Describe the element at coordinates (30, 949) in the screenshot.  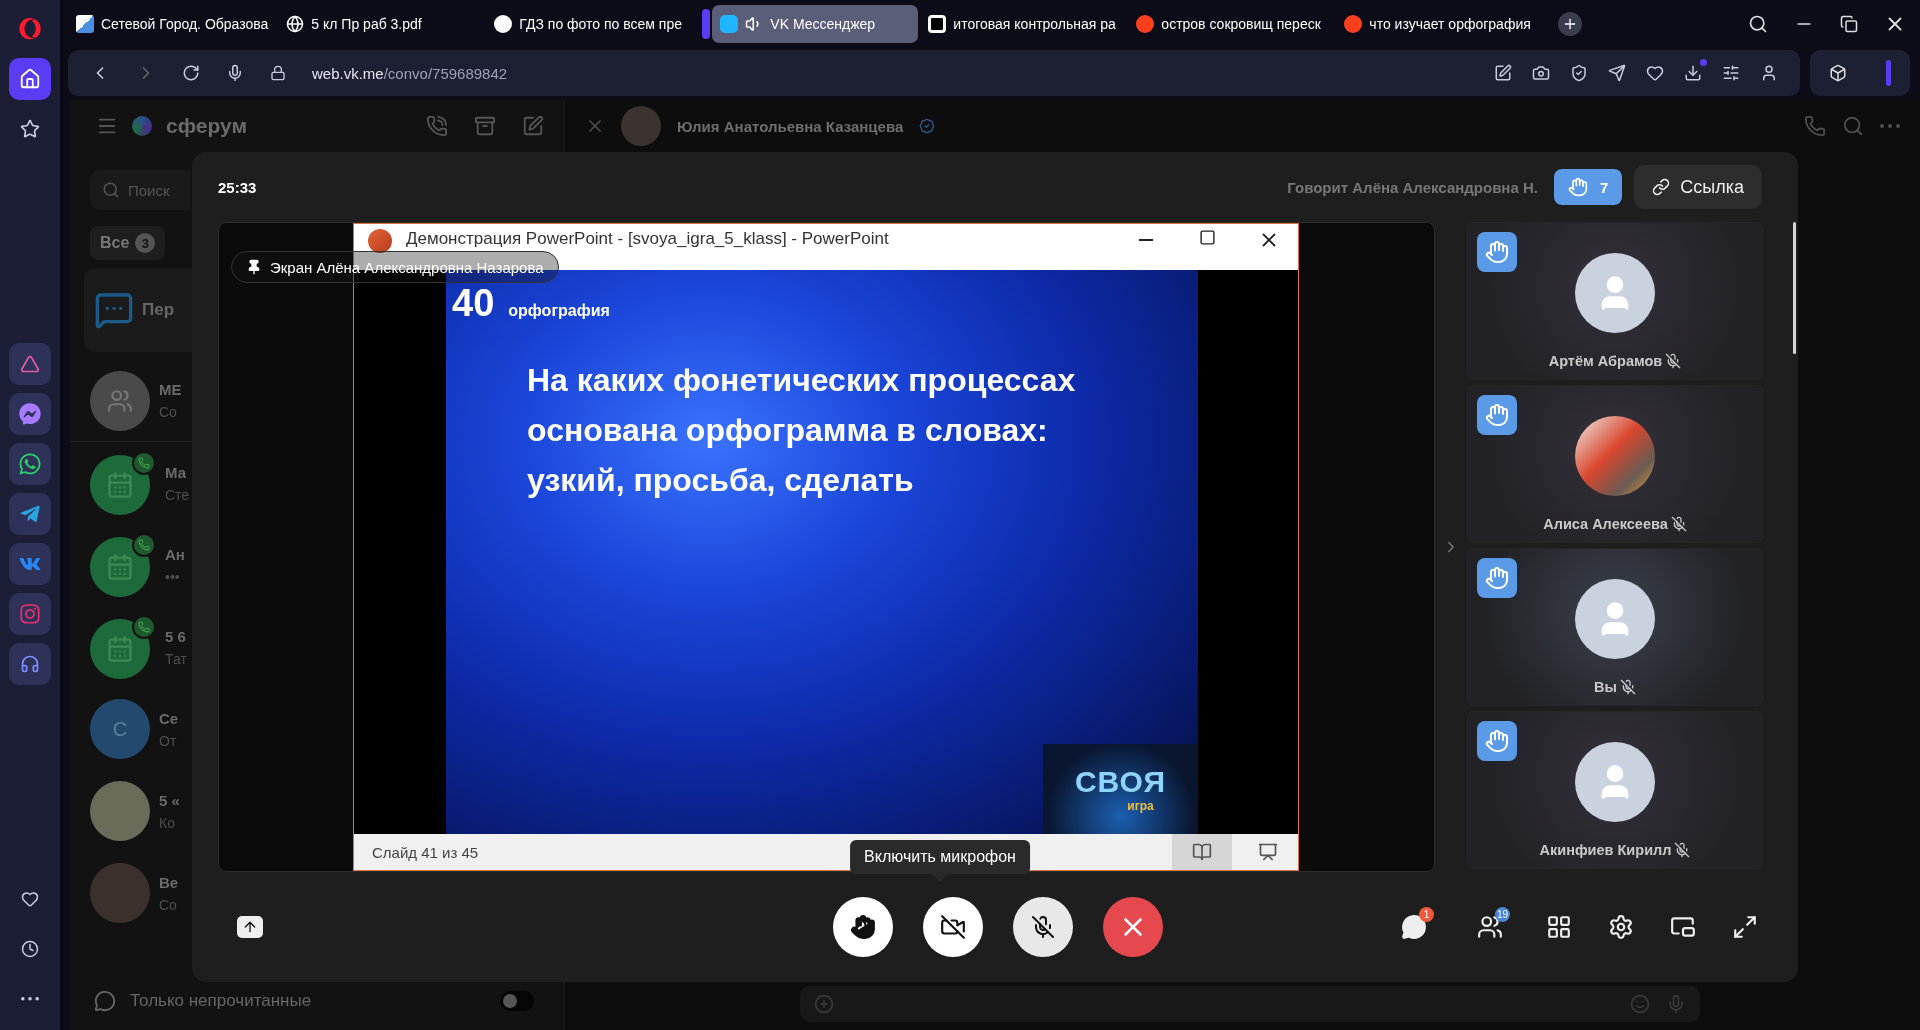
I see `clock-icon` at that location.